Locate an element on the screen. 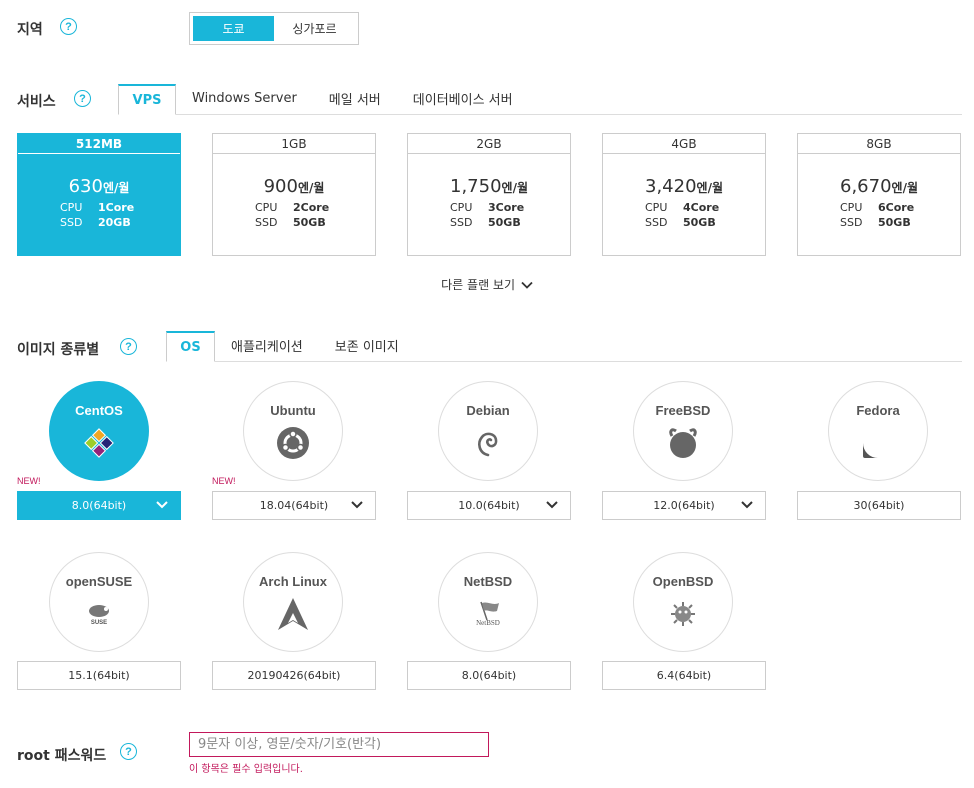 The height and width of the screenshot is (788, 974). os-name: openSUSE is located at coordinates (99, 581).